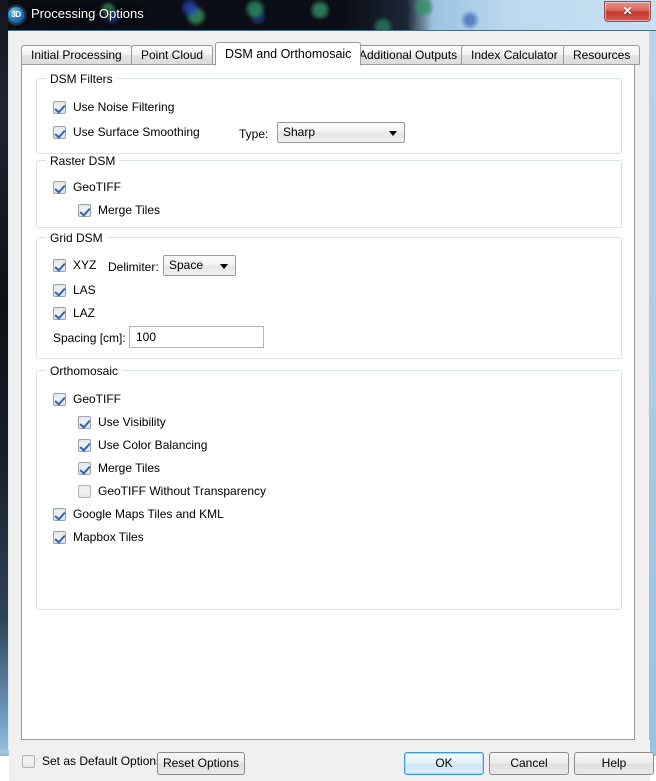 The width and height of the screenshot is (656, 781). Describe the element at coordinates (288, 54) in the screenshot. I see `tab-dsm-and-orthomosaic: DSM and Orthomosaic` at that location.